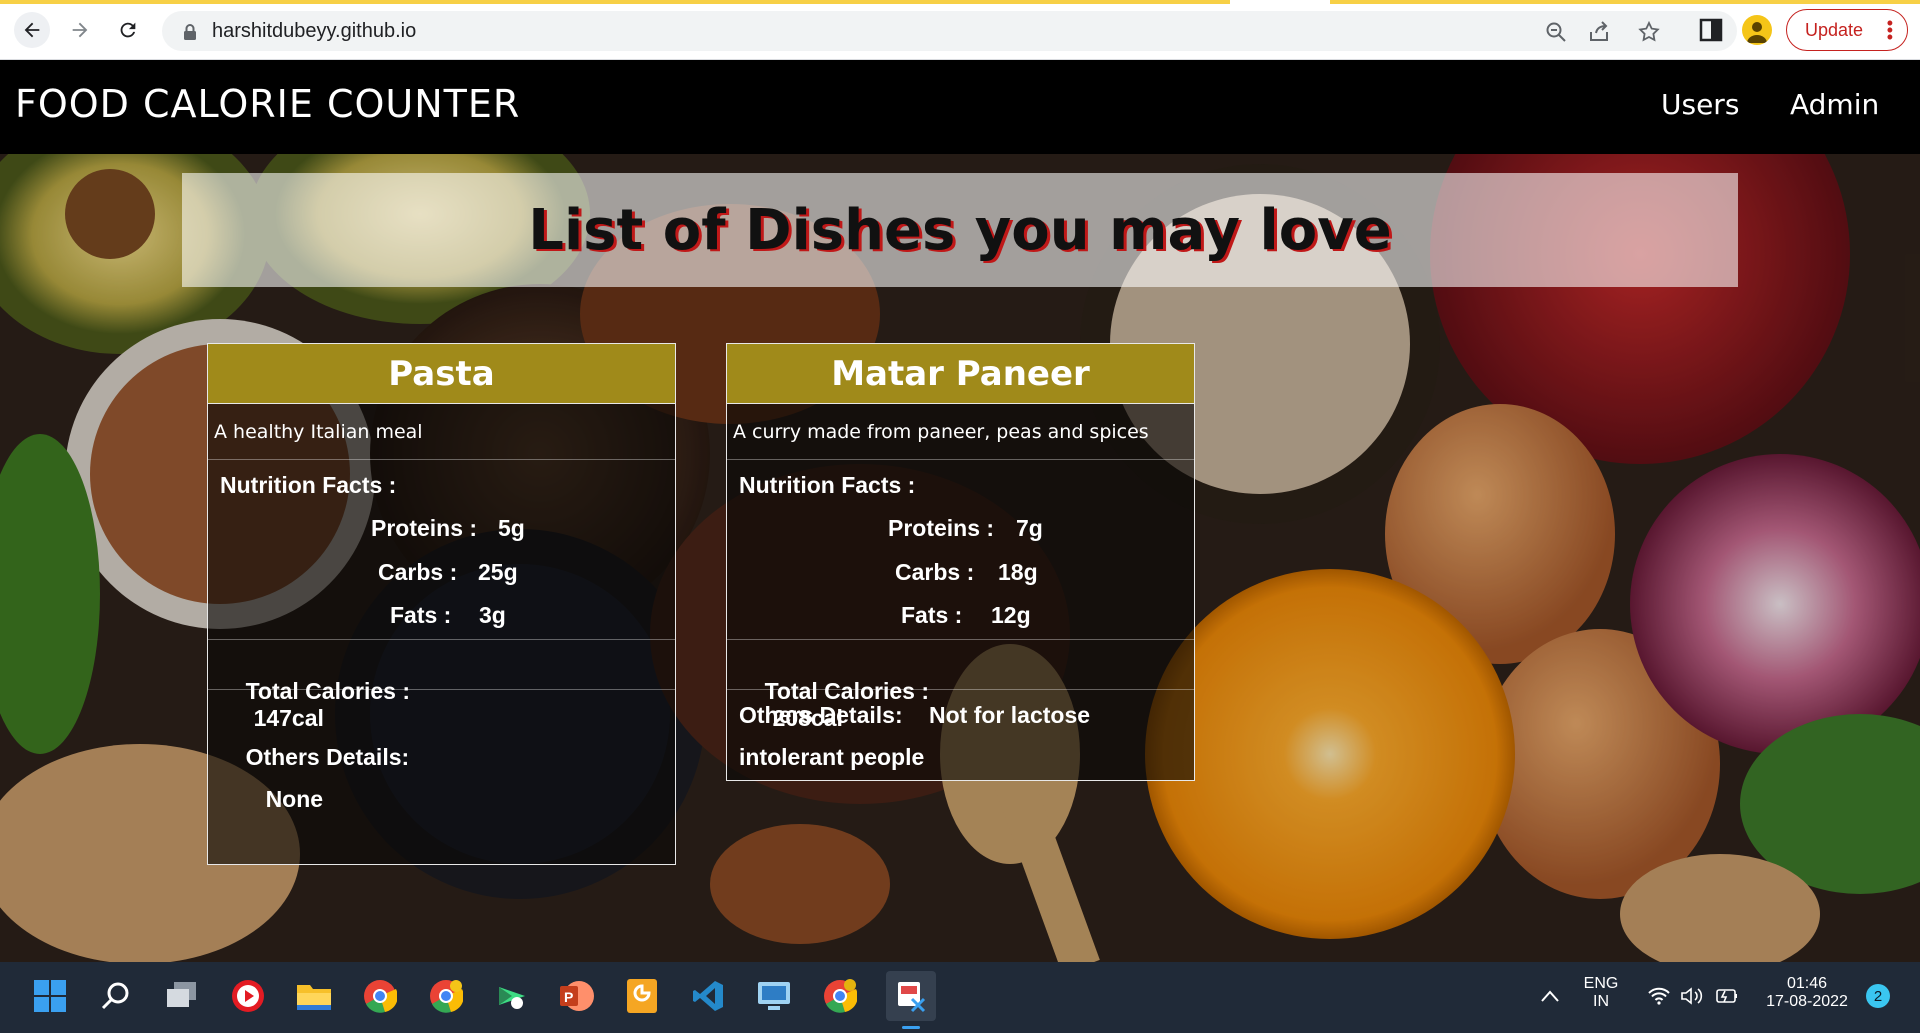 This screenshot has width=1920, height=1033. I want to click on forward-button, so click(80, 30).